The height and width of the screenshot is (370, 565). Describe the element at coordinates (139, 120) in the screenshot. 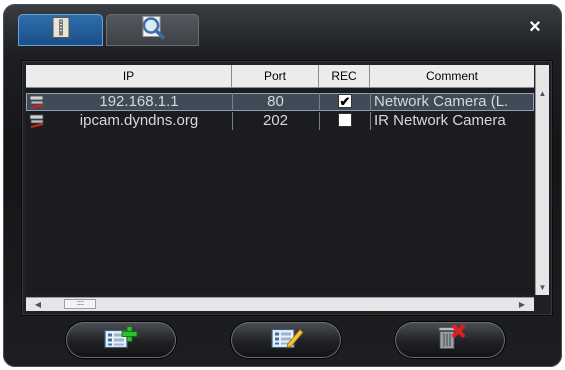

I see `cell-ip: ipcam.dyndns.org` at that location.